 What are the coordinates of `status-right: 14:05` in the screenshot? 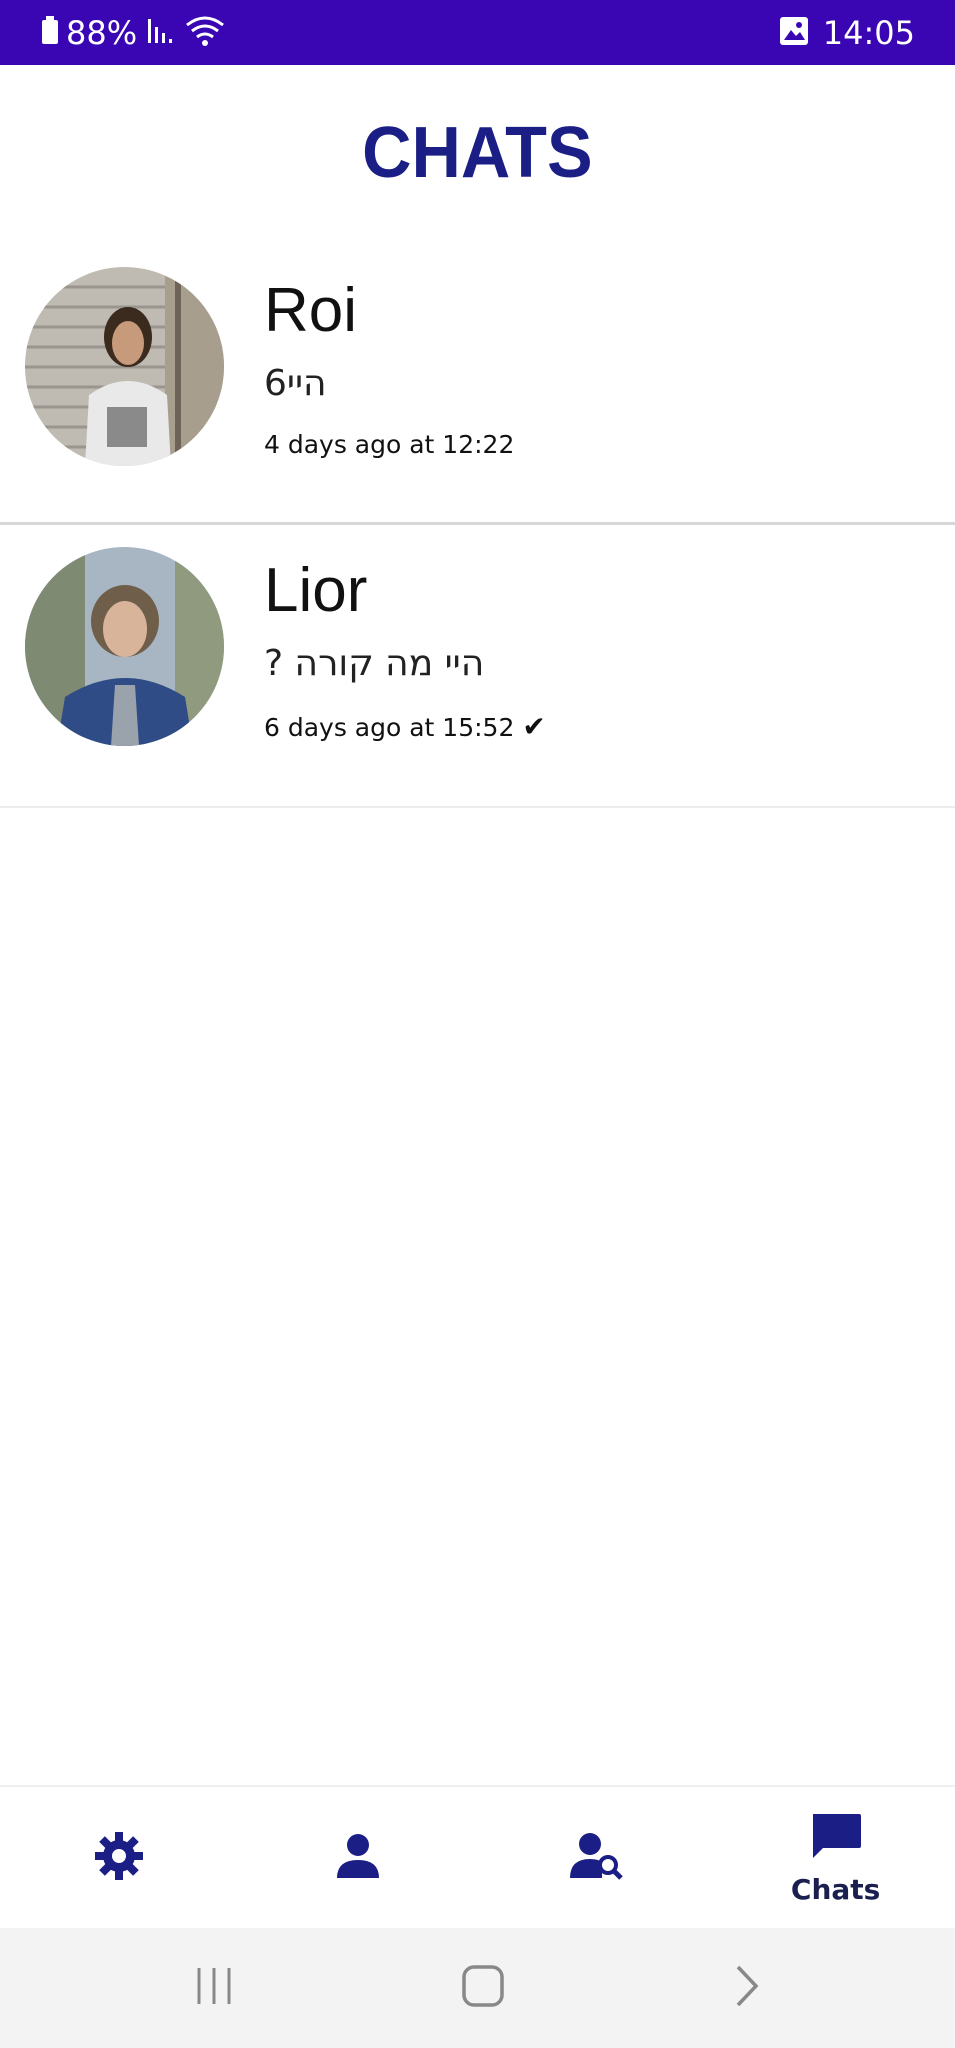 It's located at (847, 33).